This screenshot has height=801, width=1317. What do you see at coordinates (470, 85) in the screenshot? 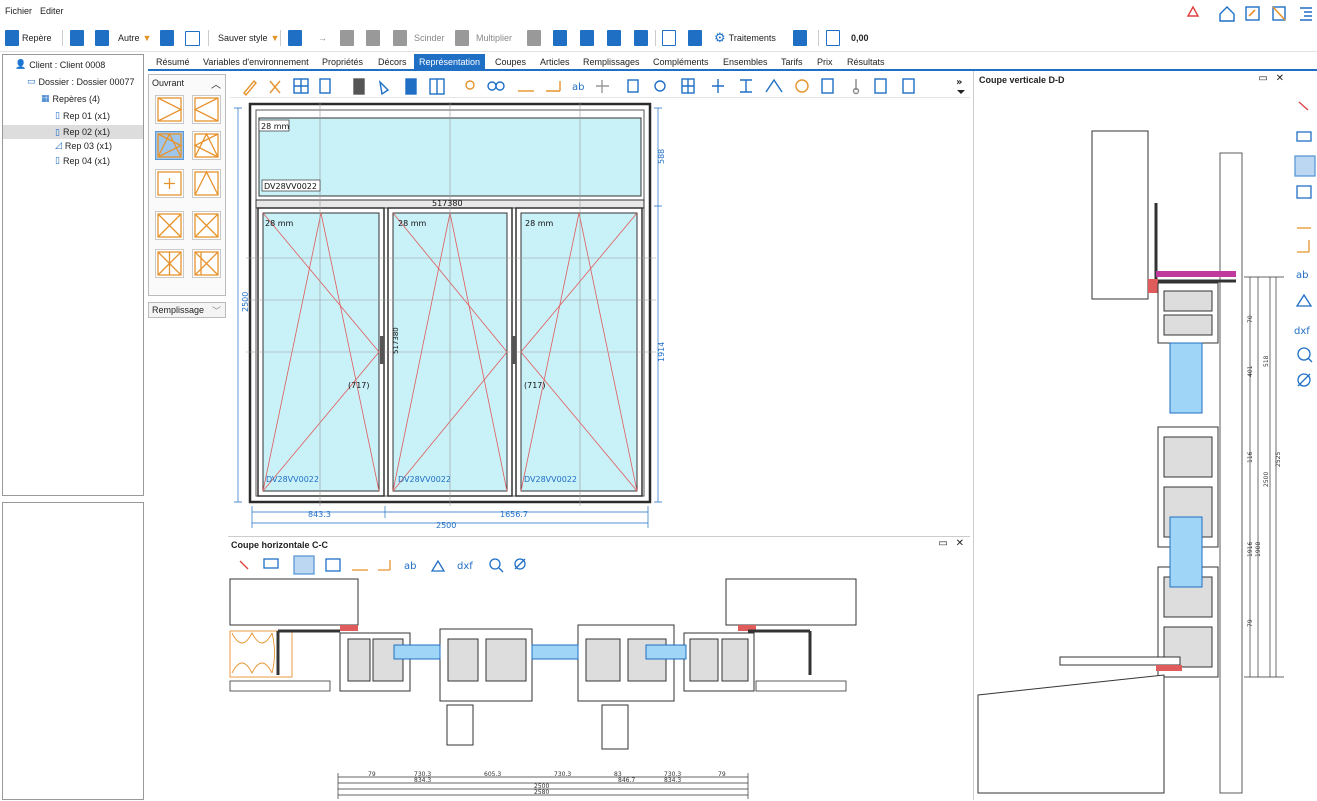
I see `weather-icon` at bounding box center [470, 85].